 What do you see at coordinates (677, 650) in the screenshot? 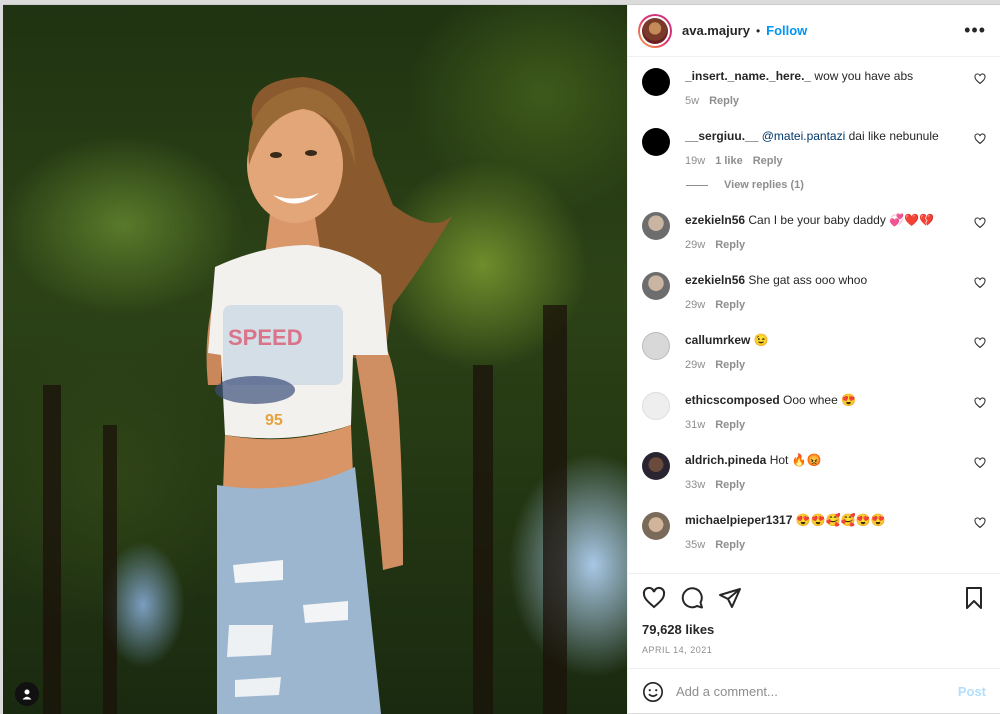
I see `post-date: APRIL 14, 2021` at bounding box center [677, 650].